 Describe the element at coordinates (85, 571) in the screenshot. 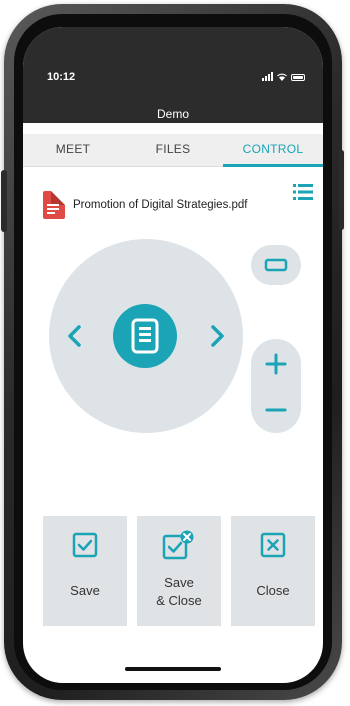

I see `save-button: Save` at that location.